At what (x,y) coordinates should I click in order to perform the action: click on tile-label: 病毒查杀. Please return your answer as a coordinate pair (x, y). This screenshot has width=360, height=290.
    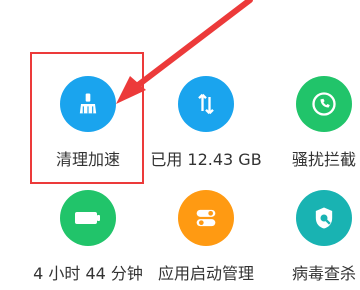
    Looking at the image, I should click on (323, 273).